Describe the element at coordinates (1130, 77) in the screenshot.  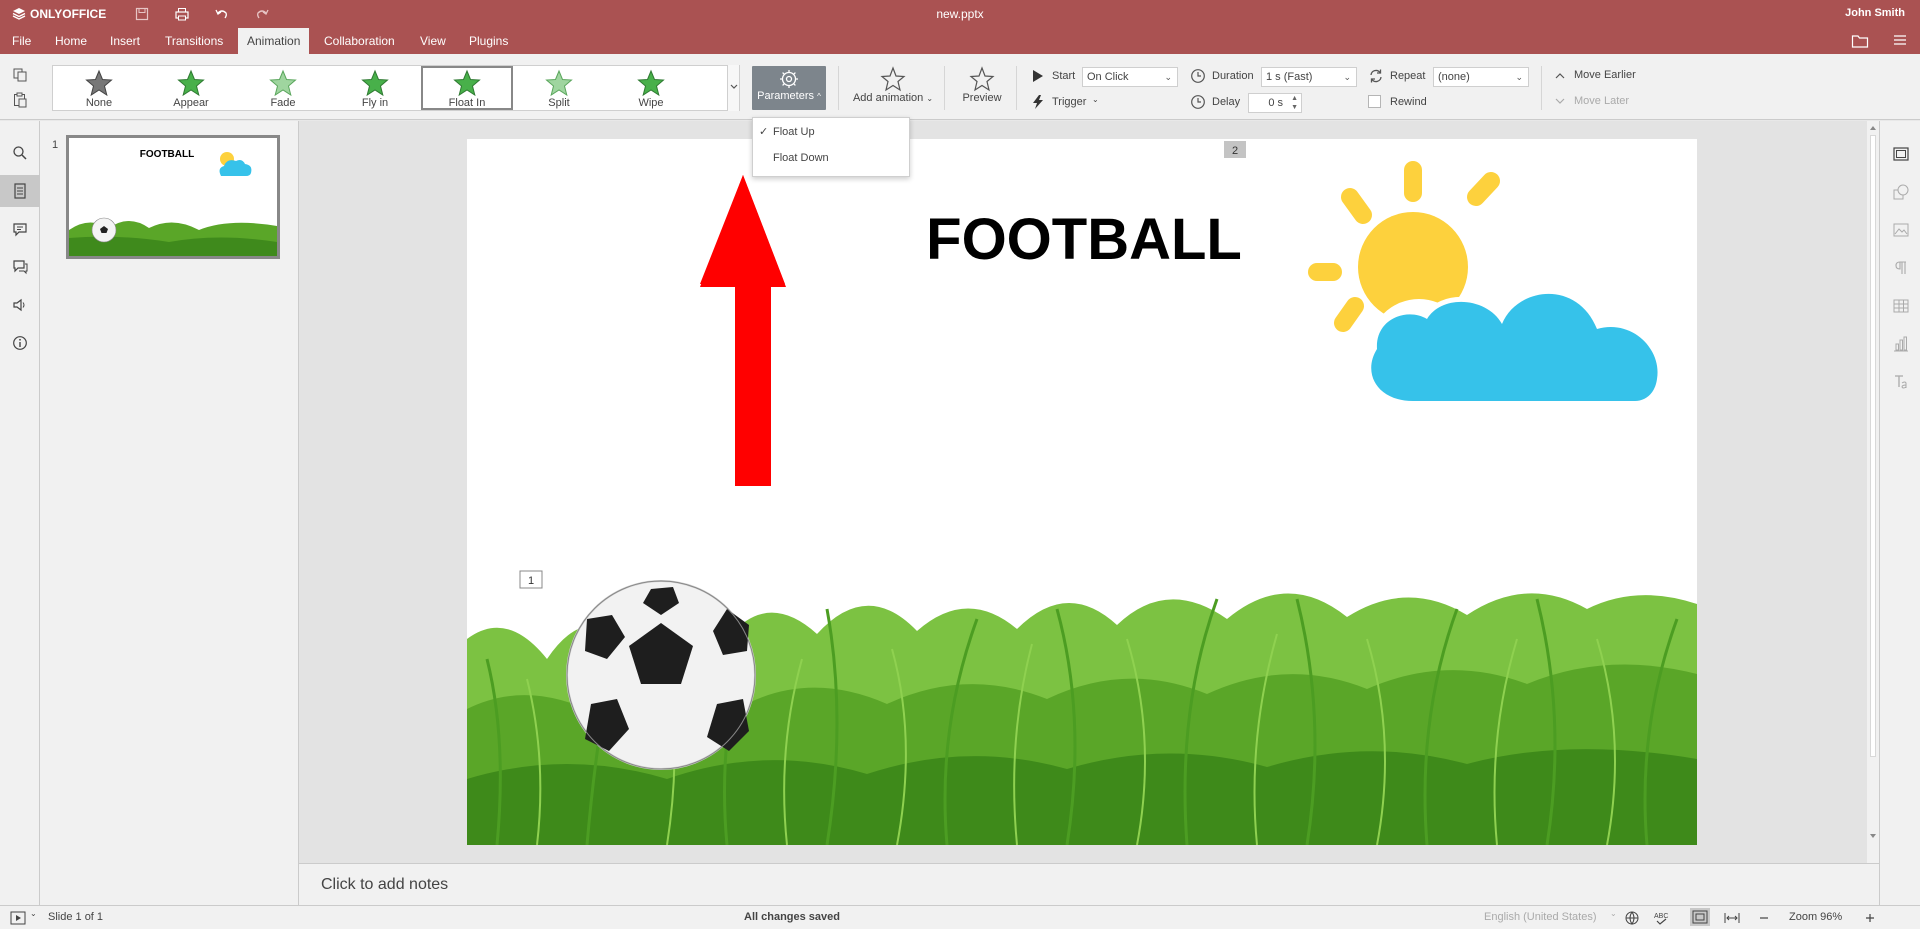
I see `start-combo: On Click ⌄` at that location.